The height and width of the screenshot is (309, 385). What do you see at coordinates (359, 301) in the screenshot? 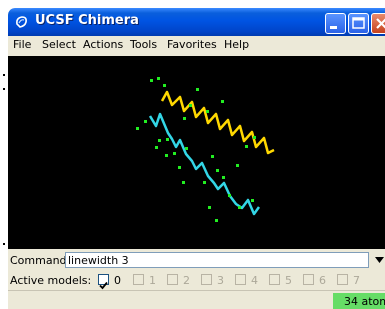
I see `atom-count-status: 34 atoms` at bounding box center [359, 301].